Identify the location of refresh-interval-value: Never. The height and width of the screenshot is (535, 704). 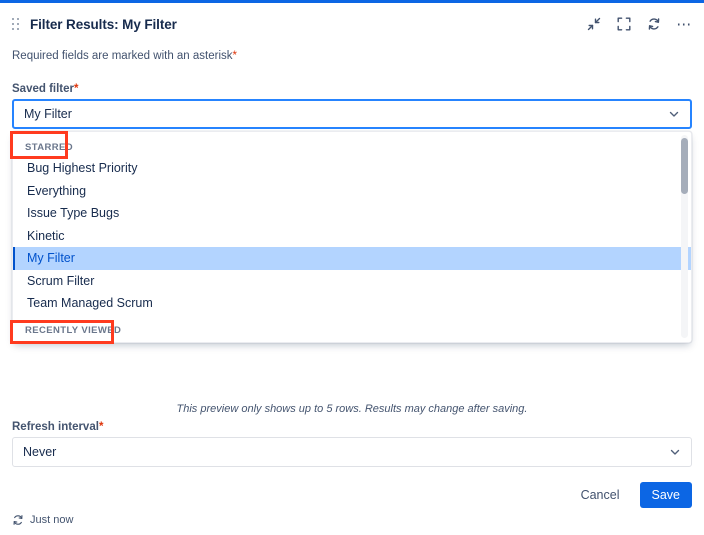
(40, 452).